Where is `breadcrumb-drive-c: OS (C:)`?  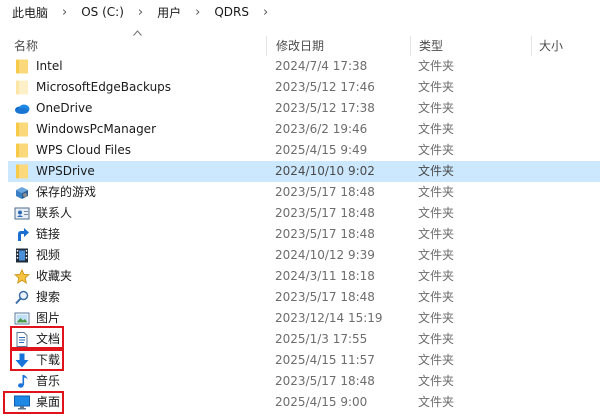
breadcrumb-drive-c: OS (C:) is located at coordinates (102, 12).